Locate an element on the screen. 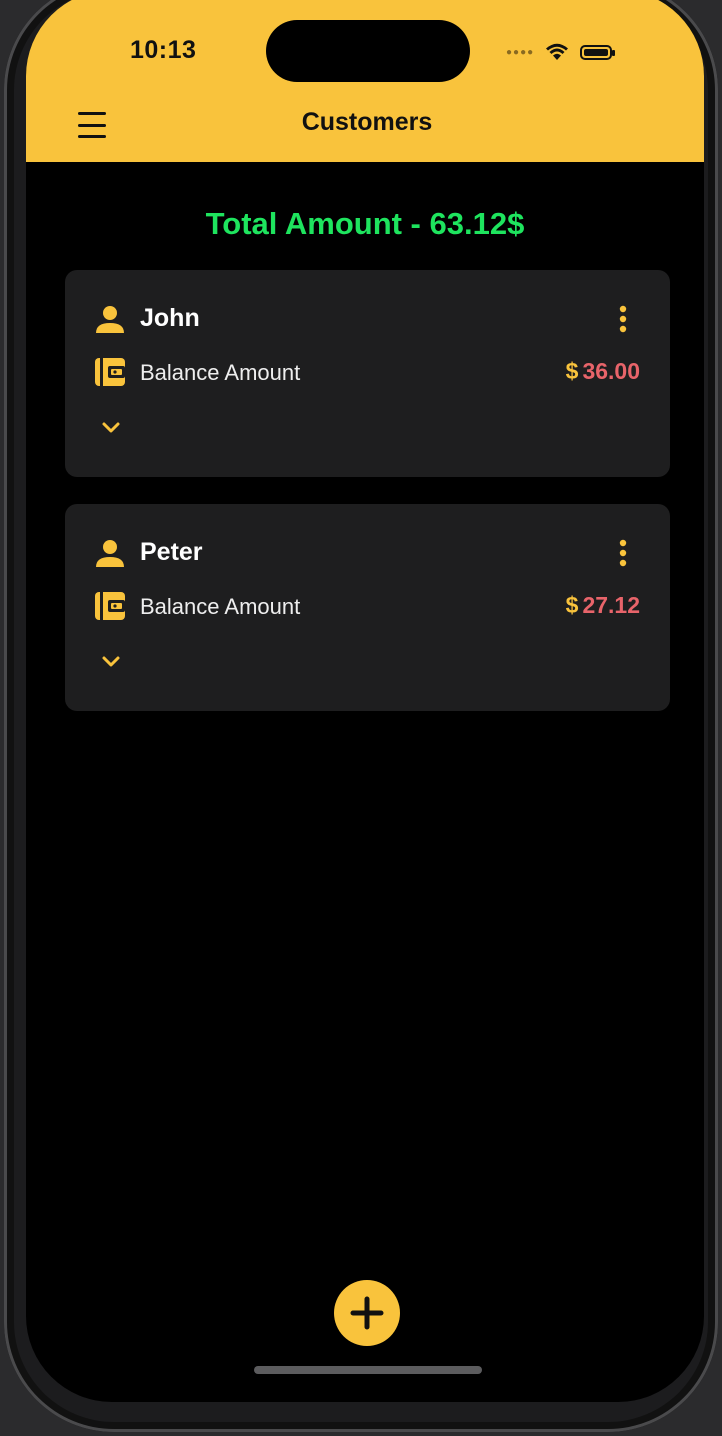 The image size is (722, 1436). balance-amount: $ 36.00 is located at coordinates (603, 371).